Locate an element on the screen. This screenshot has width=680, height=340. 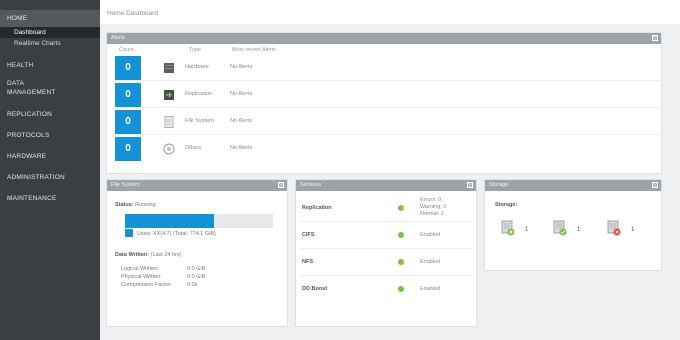
nav-maintenance: MAINTENANCE is located at coordinates (50, 198).